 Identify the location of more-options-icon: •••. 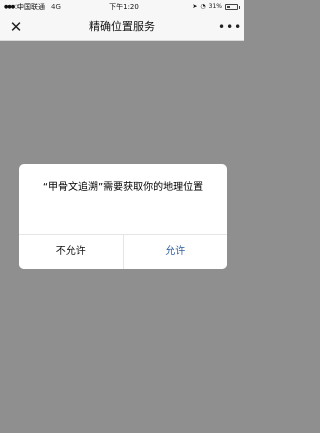
(229, 27).